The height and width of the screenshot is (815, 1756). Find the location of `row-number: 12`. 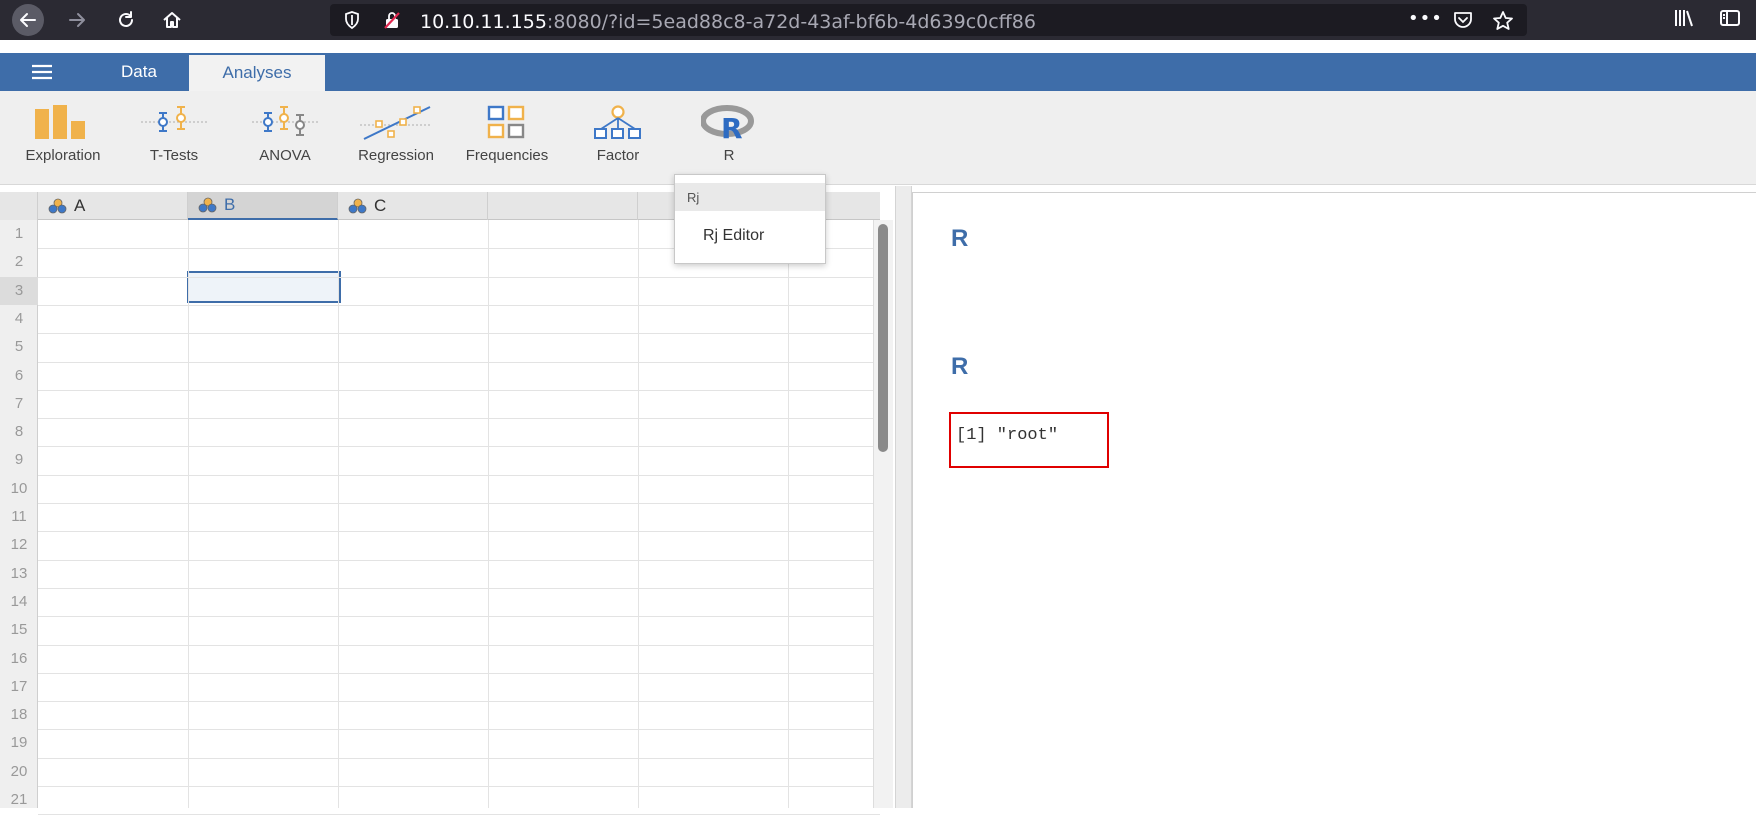

row-number: 12 is located at coordinates (19, 545).